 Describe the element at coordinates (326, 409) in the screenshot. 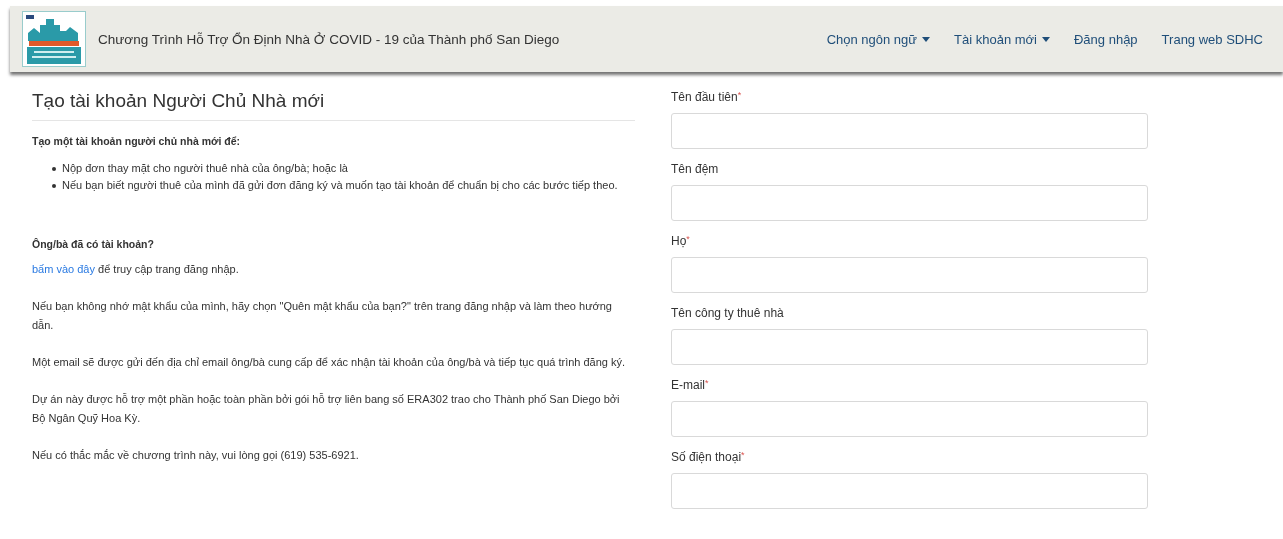

I see `paragraph: Dự án này được hỗ trợ một phần hoặc toàn phần bởi gói hỗ trợ liên bang số ERA302 trao cho Thành phố San Diego bởi Bộ Ngân Quỹ Hoa Kỳ.` at that location.